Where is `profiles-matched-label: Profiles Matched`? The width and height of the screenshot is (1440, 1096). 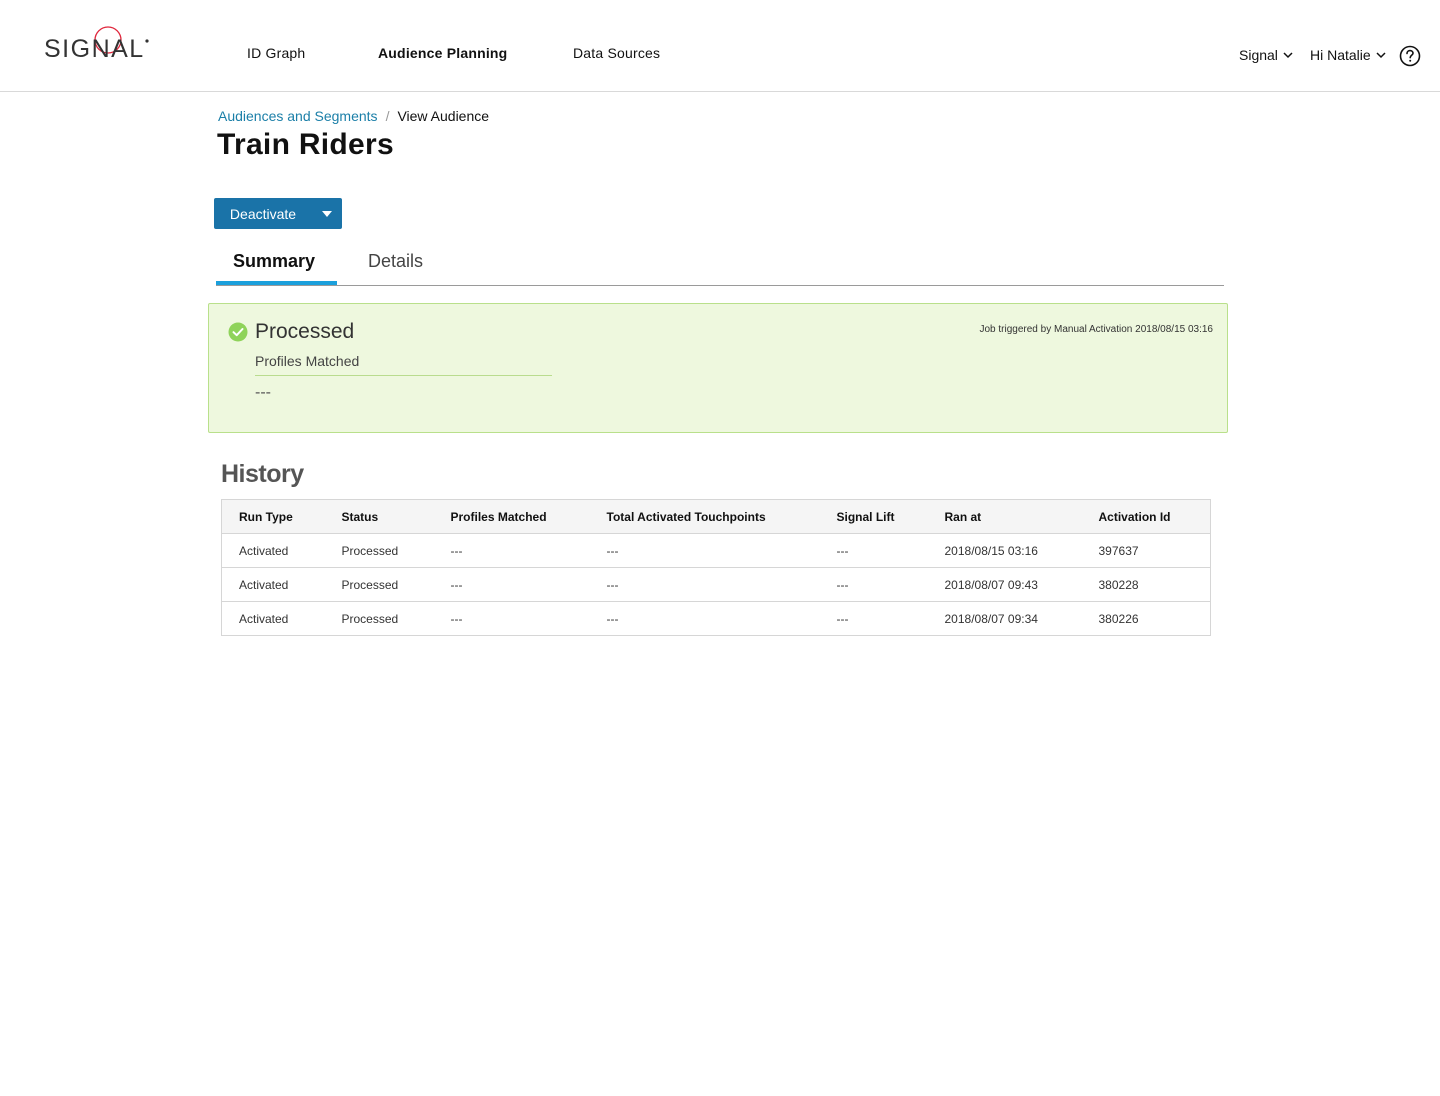
profiles-matched-label: Profiles Matched is located at coordinates (307, 361).